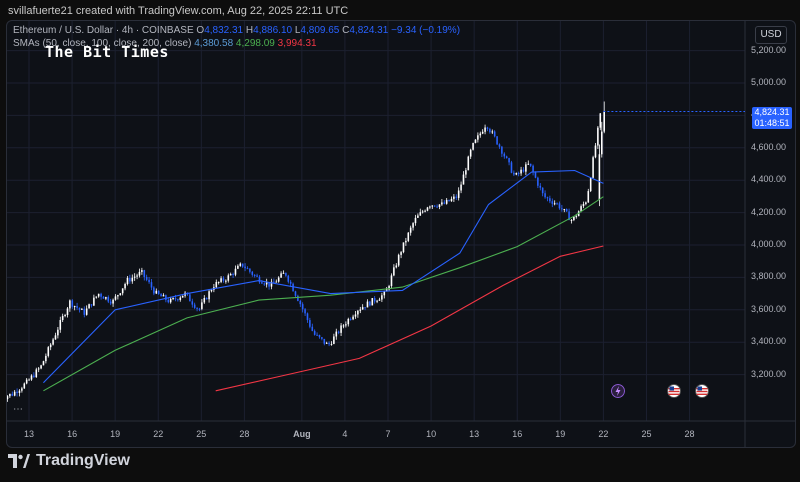 The height and width of the screenshot is (482, 800). I want to click on currency-button: USD, so click(771, 35).